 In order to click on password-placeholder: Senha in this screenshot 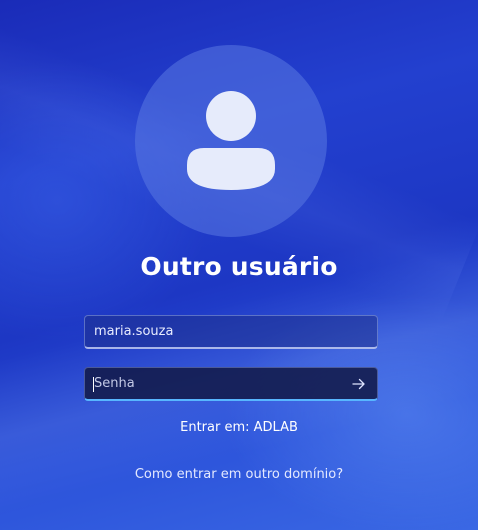, I will do `click(114, 383)`.